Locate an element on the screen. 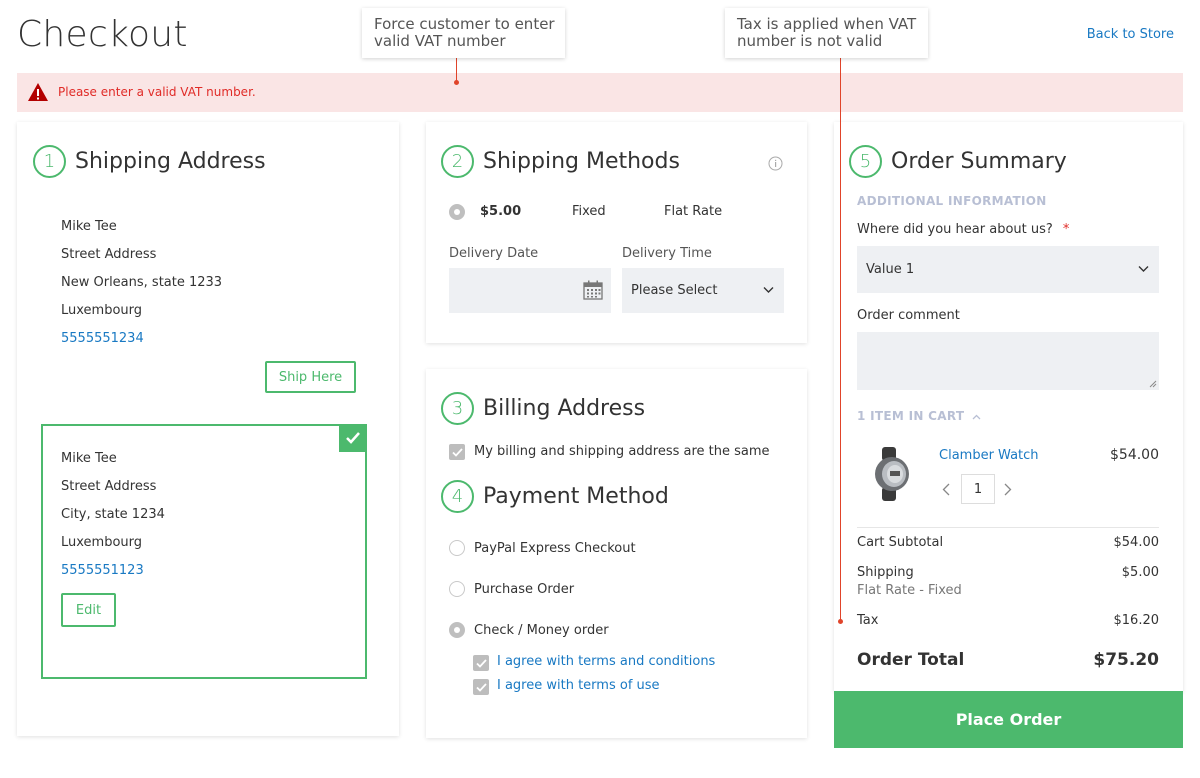  chevron-up-icon is located at coordinates (976, 417).